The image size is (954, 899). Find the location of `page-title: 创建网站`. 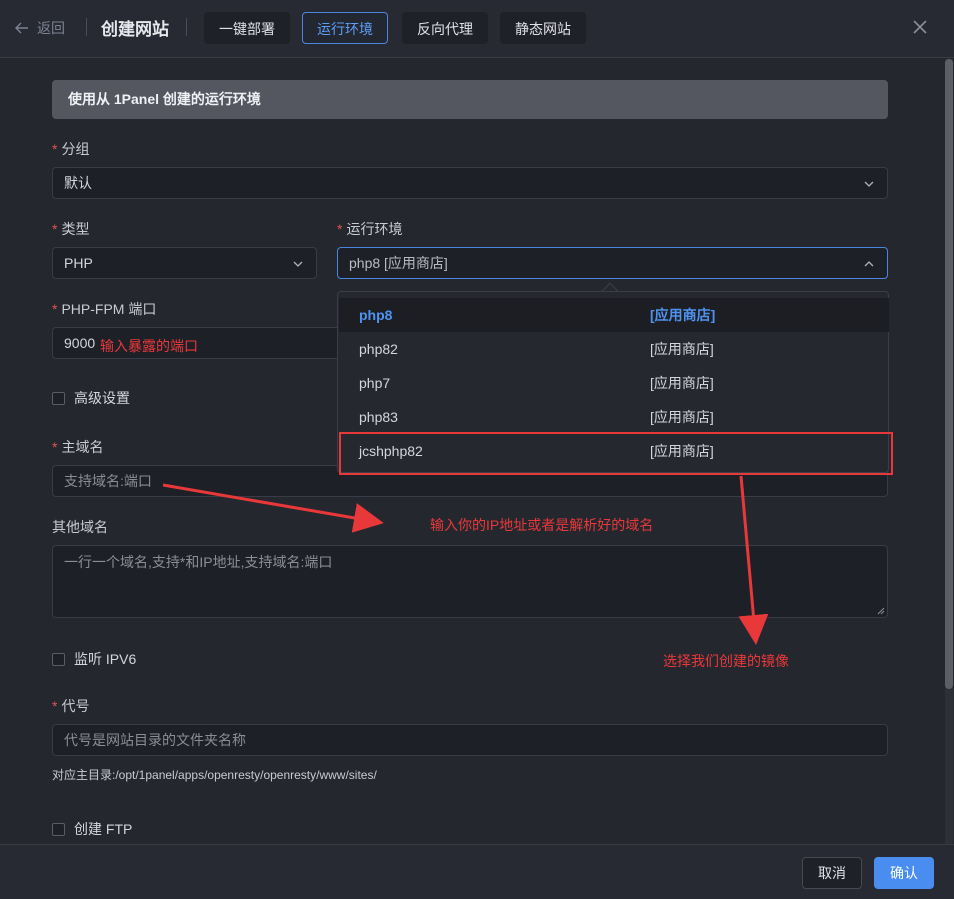

page-title: 创建网站 is located at coordinates (135, 29).